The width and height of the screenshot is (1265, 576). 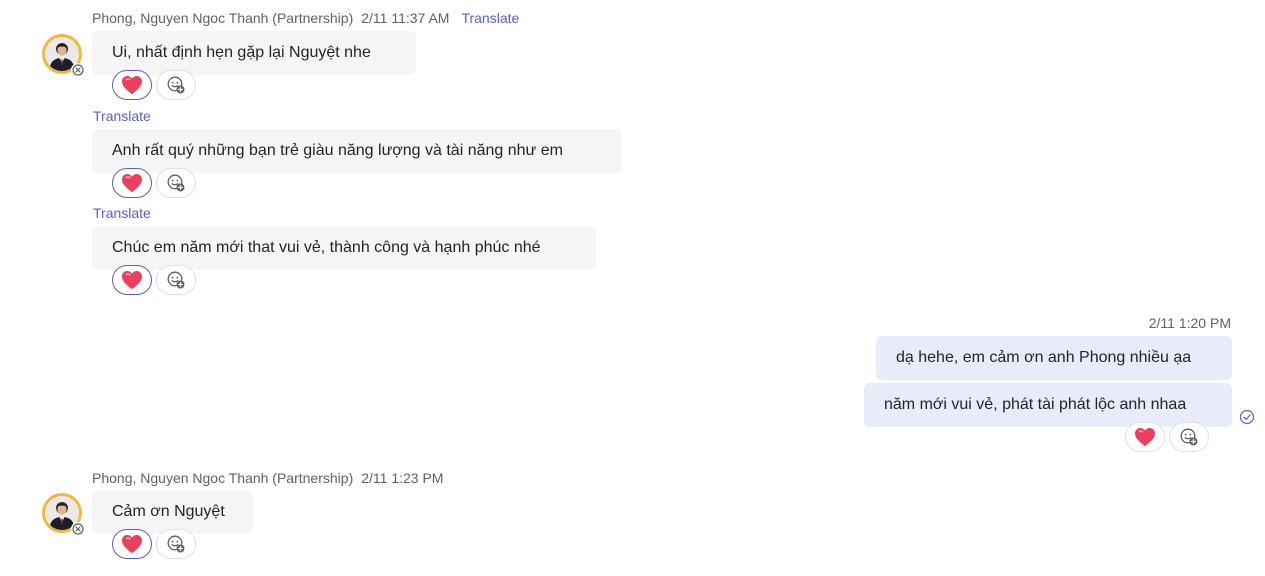 What do you see at coordinates (168, 511) in the screenshot?
I see `message-text: Cảm ơn Nguyệt` at bounding box center [168, 511].